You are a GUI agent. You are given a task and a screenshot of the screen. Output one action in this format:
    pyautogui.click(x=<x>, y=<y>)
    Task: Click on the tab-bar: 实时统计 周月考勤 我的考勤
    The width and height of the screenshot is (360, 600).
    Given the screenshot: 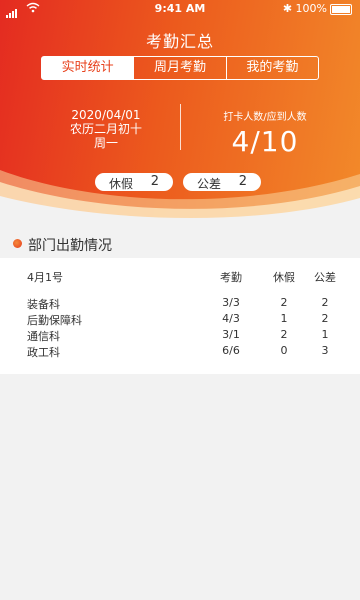 What is the action you would take?
    pyautogui.click(x=180, y=68)
    